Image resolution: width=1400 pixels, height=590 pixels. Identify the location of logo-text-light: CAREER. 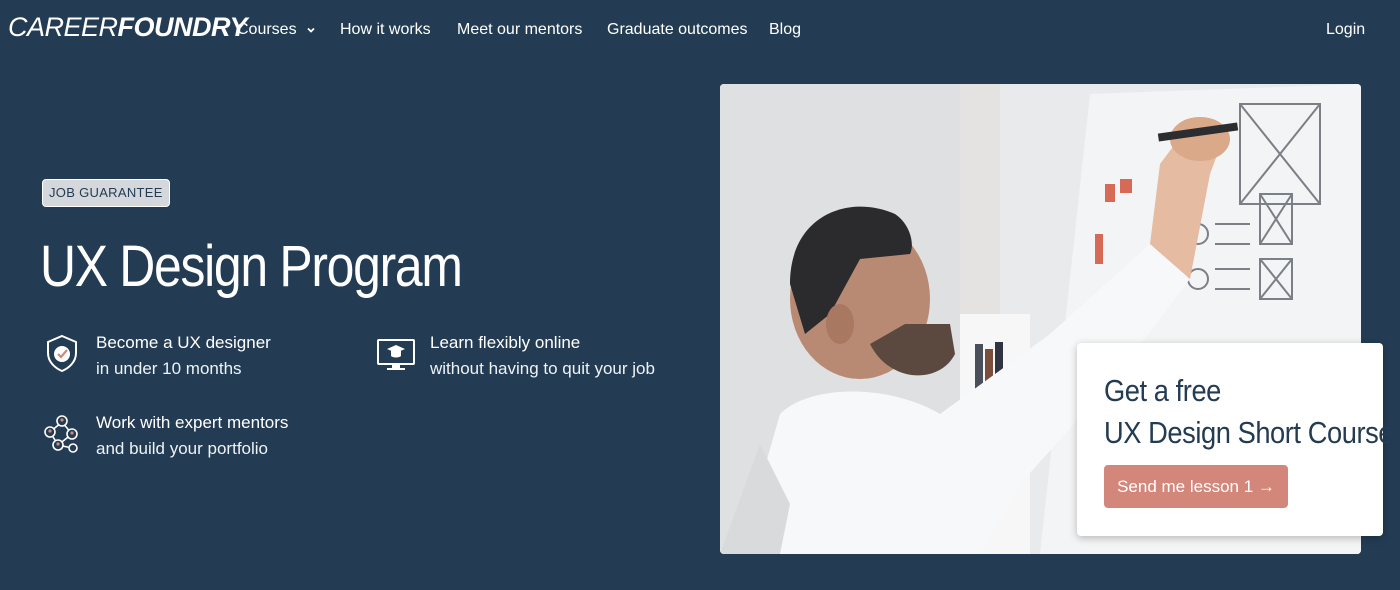
(63, 27).